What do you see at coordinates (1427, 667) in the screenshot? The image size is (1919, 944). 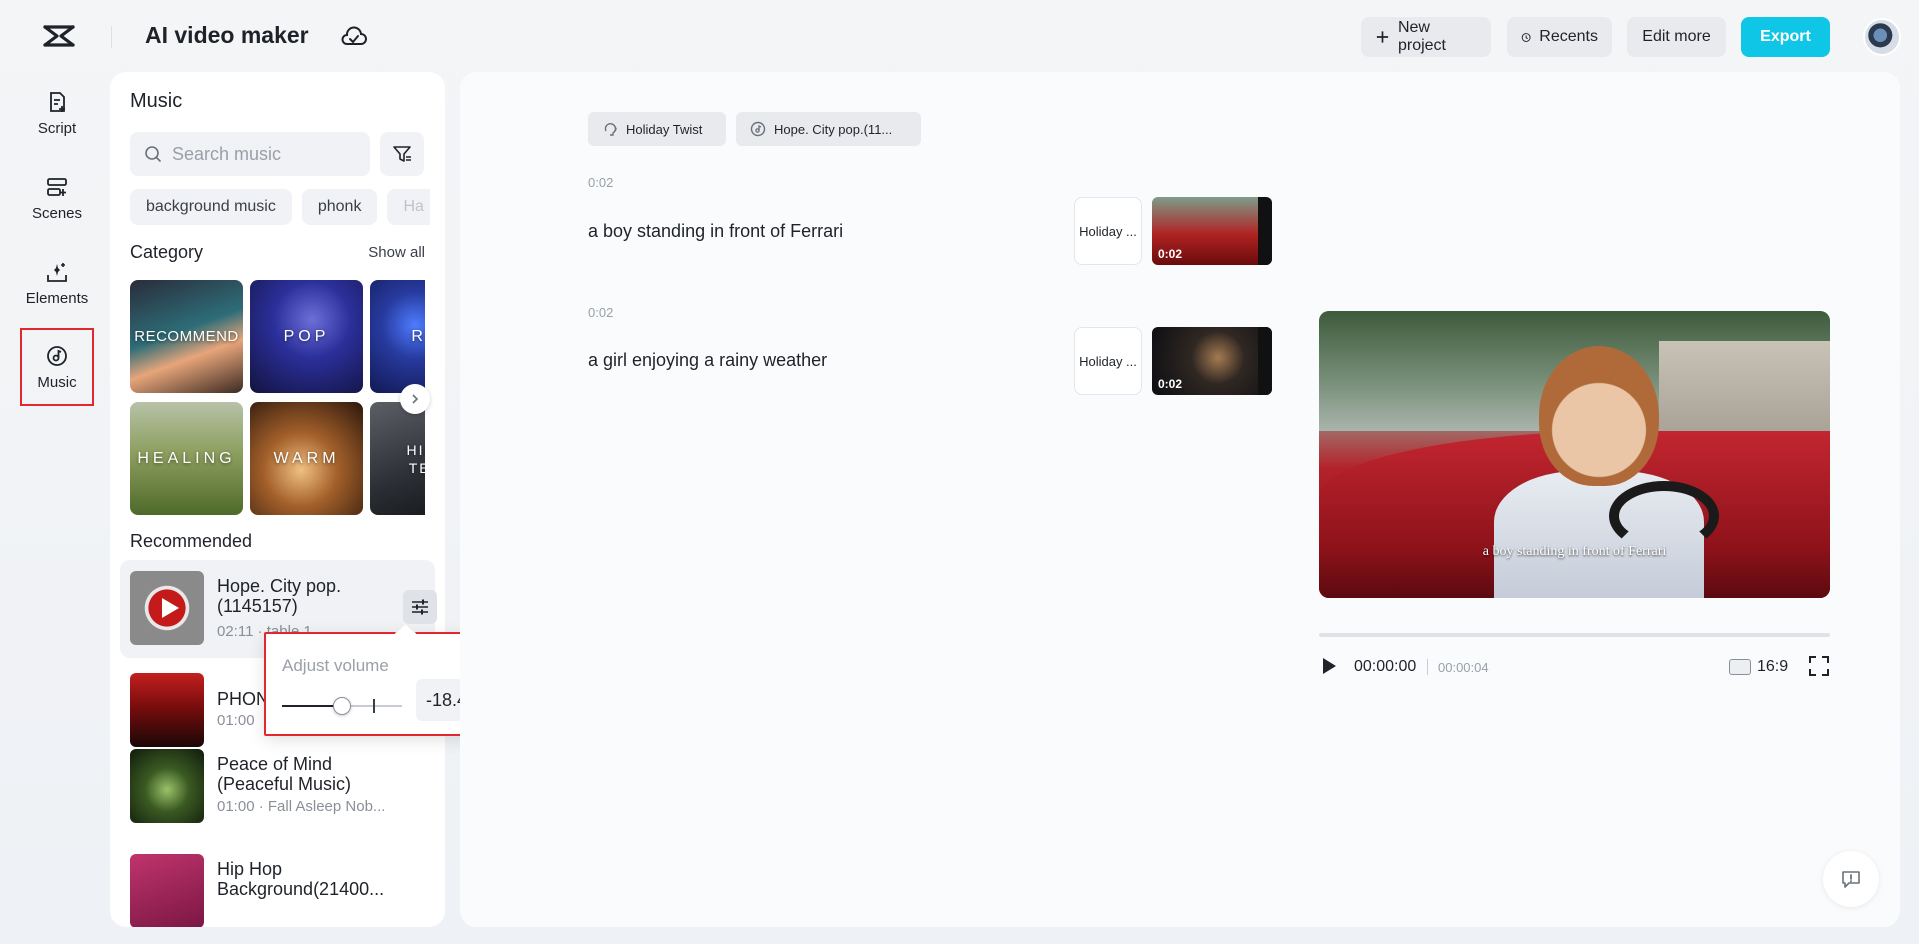 I see `time-separator` at bounding box center [1427, 667].